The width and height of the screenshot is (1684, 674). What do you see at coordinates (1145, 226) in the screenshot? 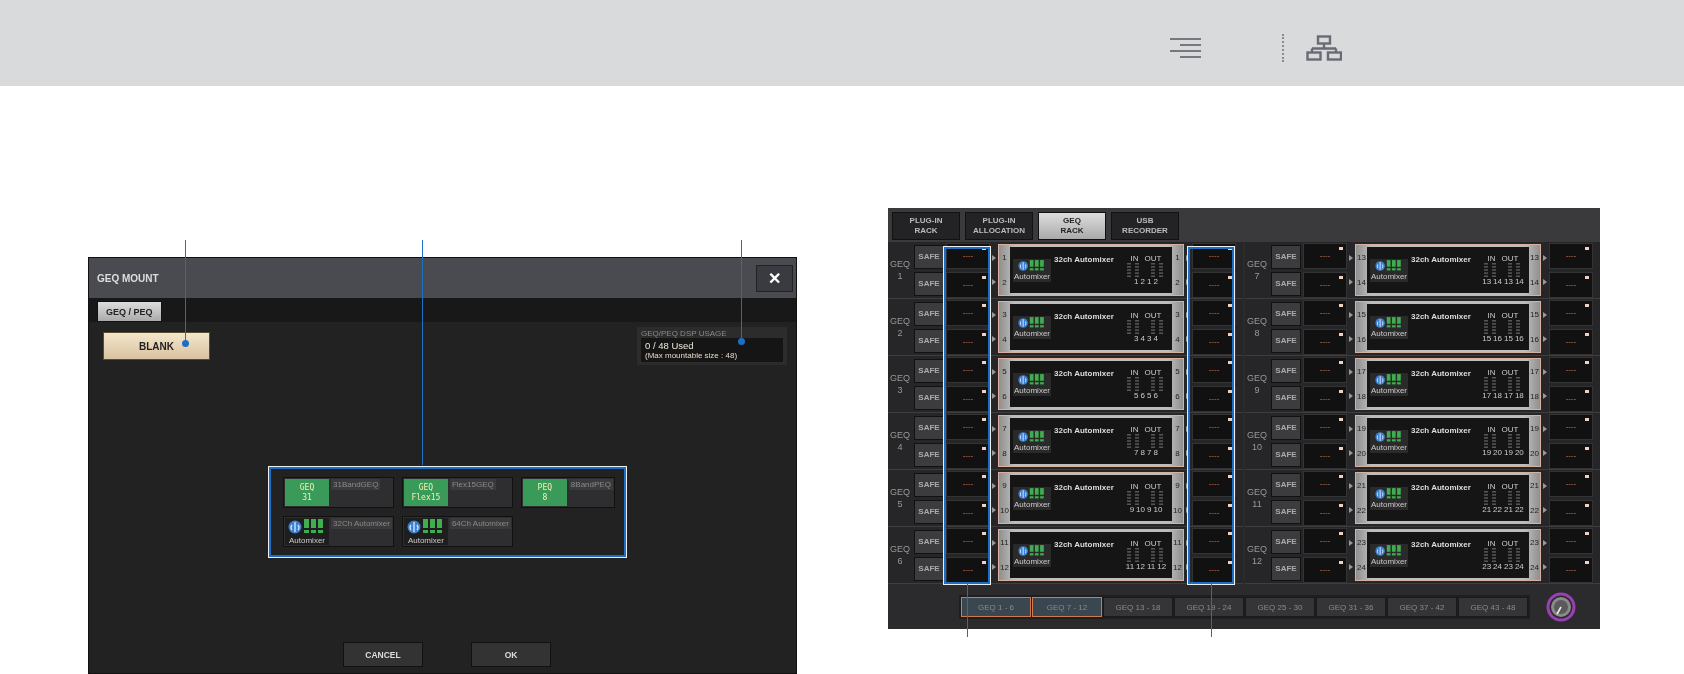
I see `tab: USB RECORDER` at bounding box center [1145, 226].